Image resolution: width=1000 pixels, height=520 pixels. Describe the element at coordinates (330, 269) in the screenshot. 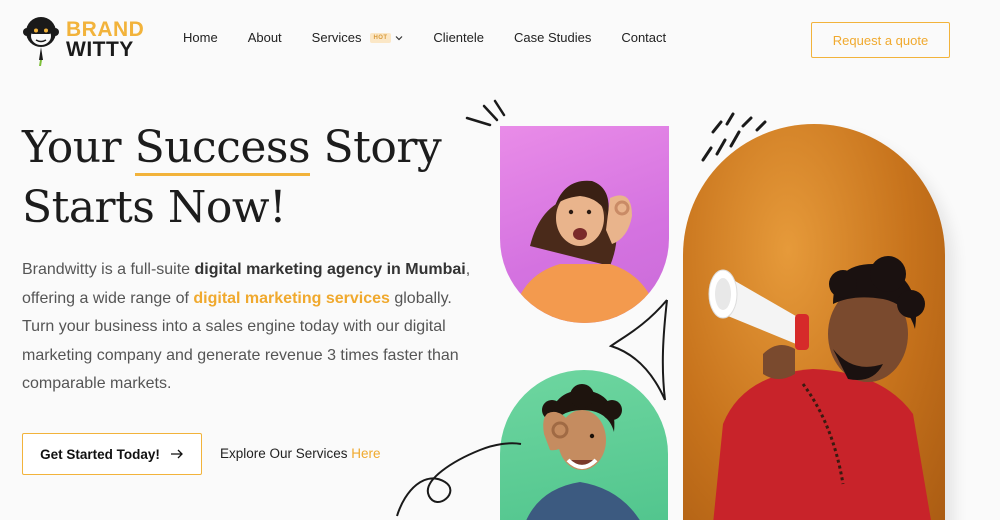

I see `desc-bold-1: digital marketing agency in Mumbai` at that location.